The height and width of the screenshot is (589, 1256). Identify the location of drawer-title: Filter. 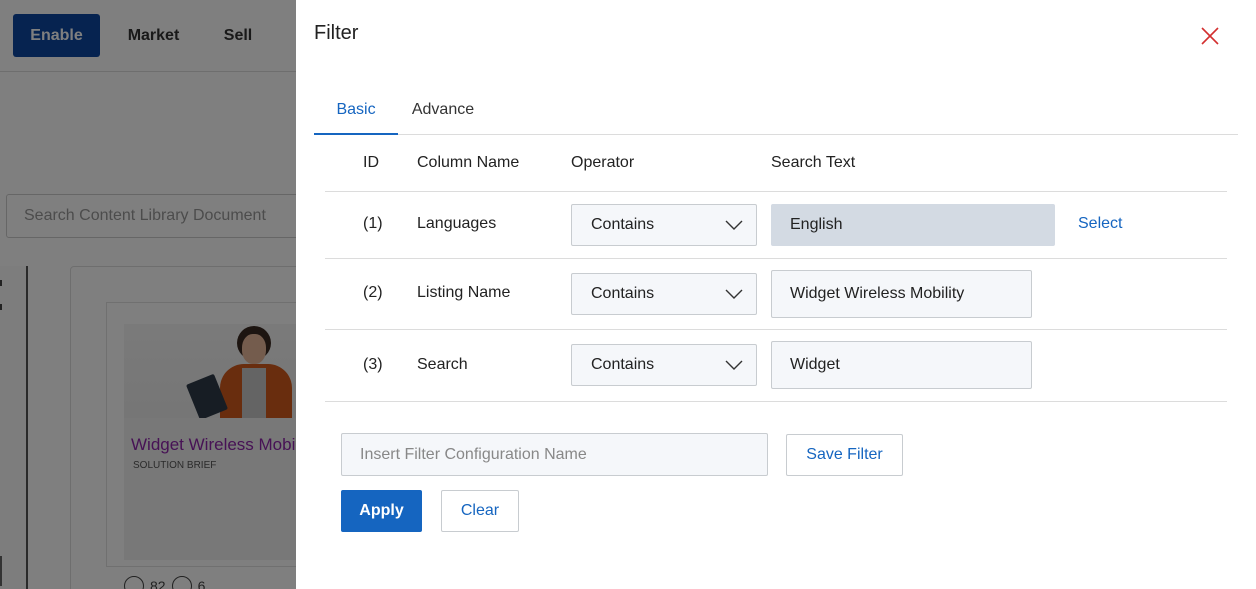
(336, 33).